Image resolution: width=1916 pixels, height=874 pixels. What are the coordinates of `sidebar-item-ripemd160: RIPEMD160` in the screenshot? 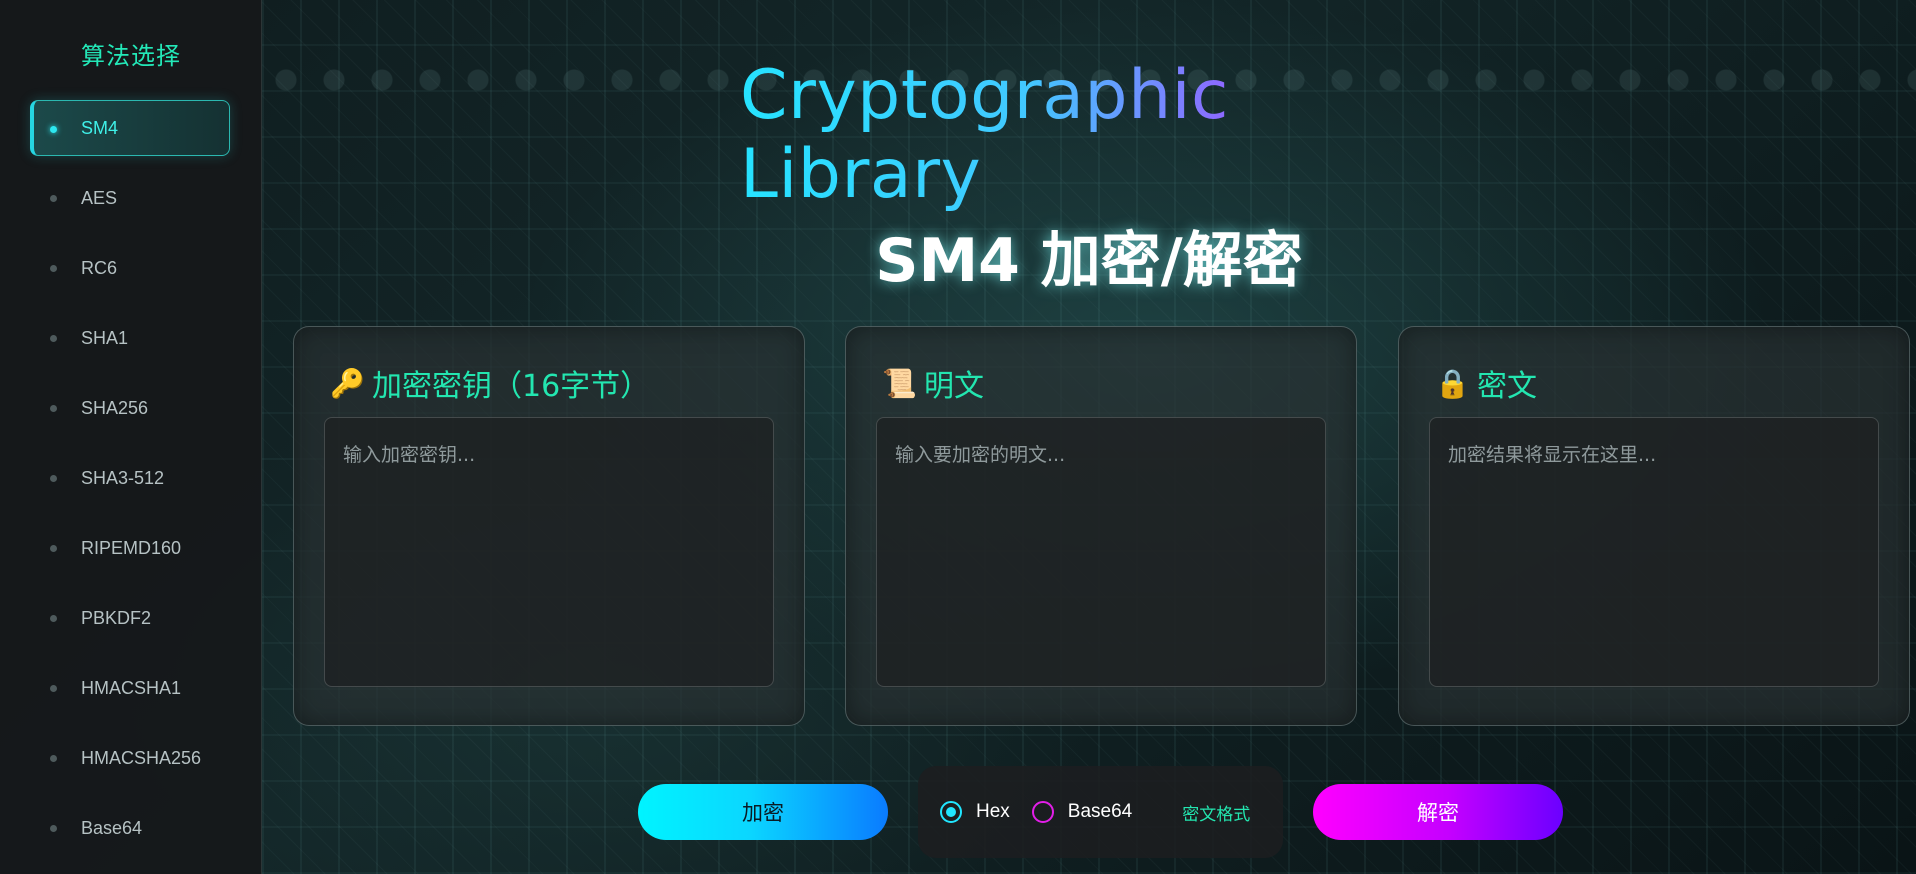 It's located at (130, 548).